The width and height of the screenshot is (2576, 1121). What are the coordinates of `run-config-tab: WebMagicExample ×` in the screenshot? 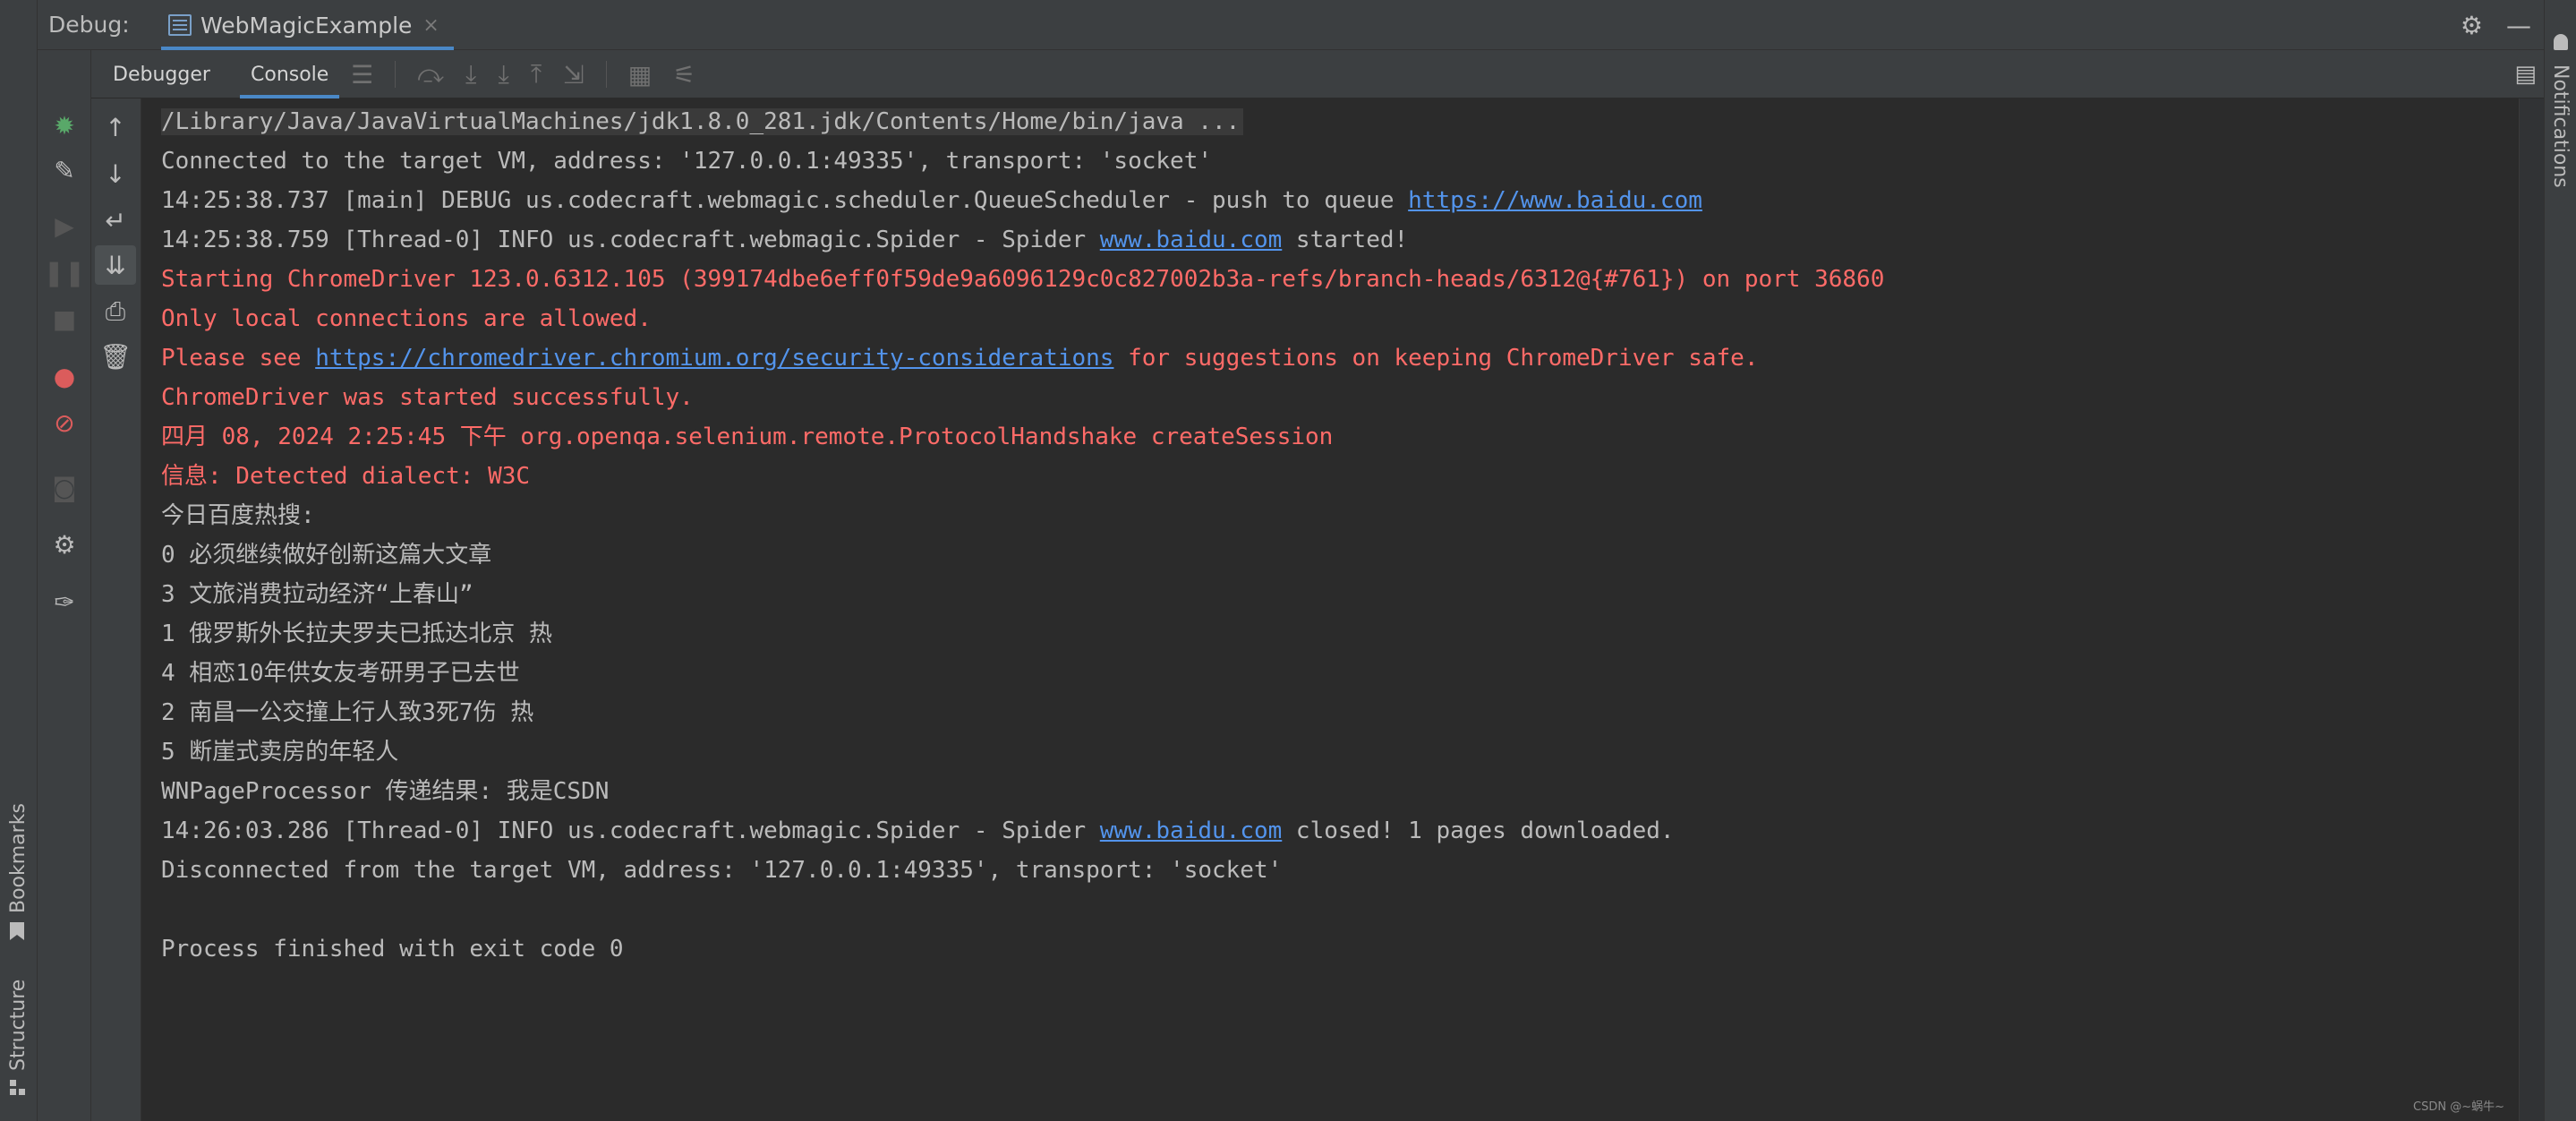 It's located at (307, 25).